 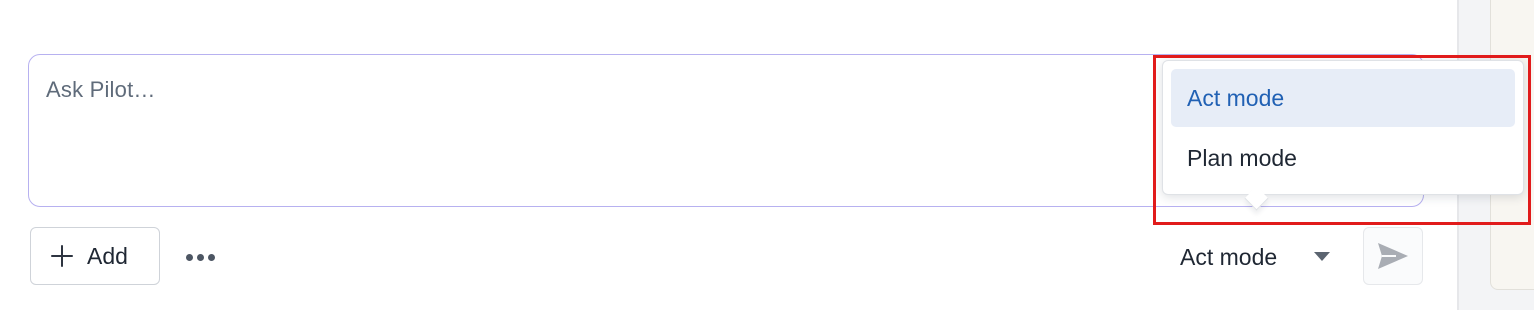 I want to click on more-options-button, so click(x=200, y=257).